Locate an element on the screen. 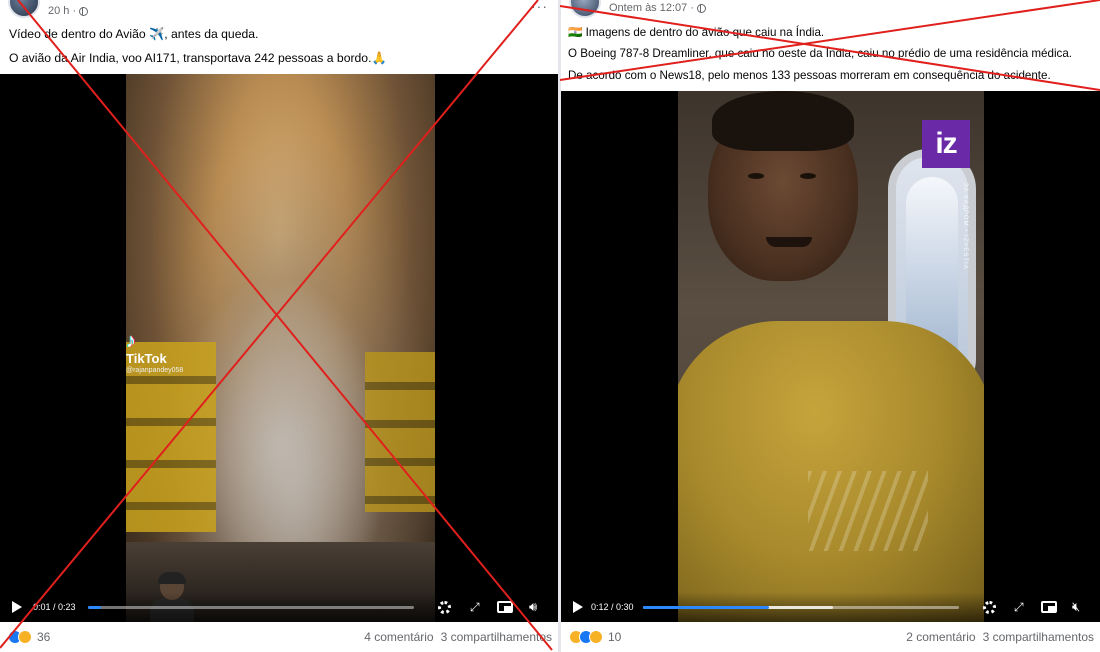 The width and height of the screenshot is (1100, 652). more-options-icon: ··· is located at coordinates (539, 7).